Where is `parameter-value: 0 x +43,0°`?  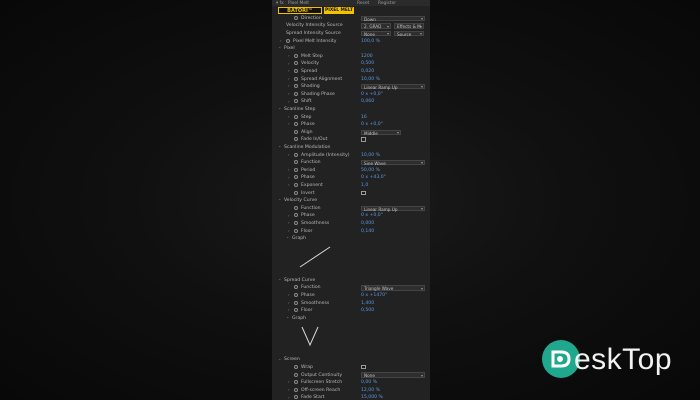 parameter-value: 0 x +43,0° is located at coordinates (373, 177).